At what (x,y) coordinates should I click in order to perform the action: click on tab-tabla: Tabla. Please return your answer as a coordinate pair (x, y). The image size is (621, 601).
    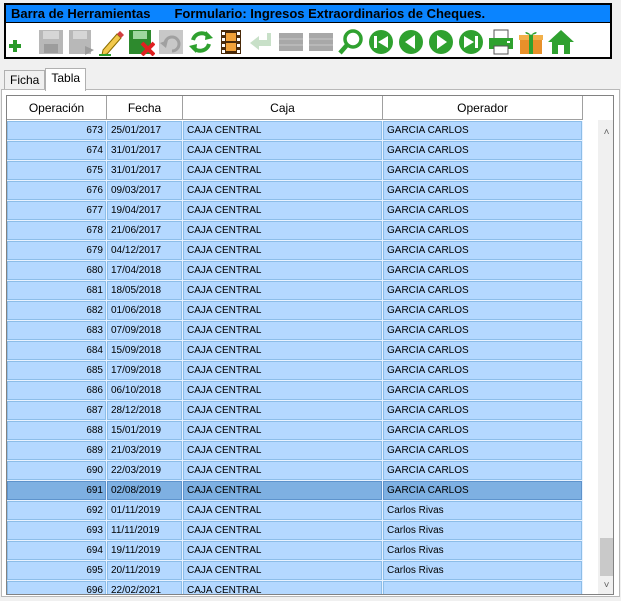
    Looking at the image, I should click on (66, 79).